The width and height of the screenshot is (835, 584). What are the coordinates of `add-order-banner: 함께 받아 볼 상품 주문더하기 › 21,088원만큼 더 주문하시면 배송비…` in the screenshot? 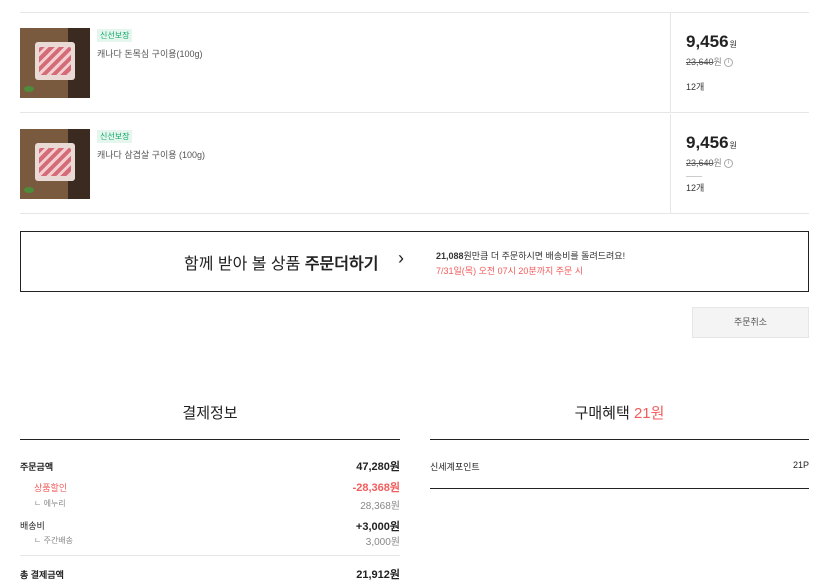 It's located at (414, 261).